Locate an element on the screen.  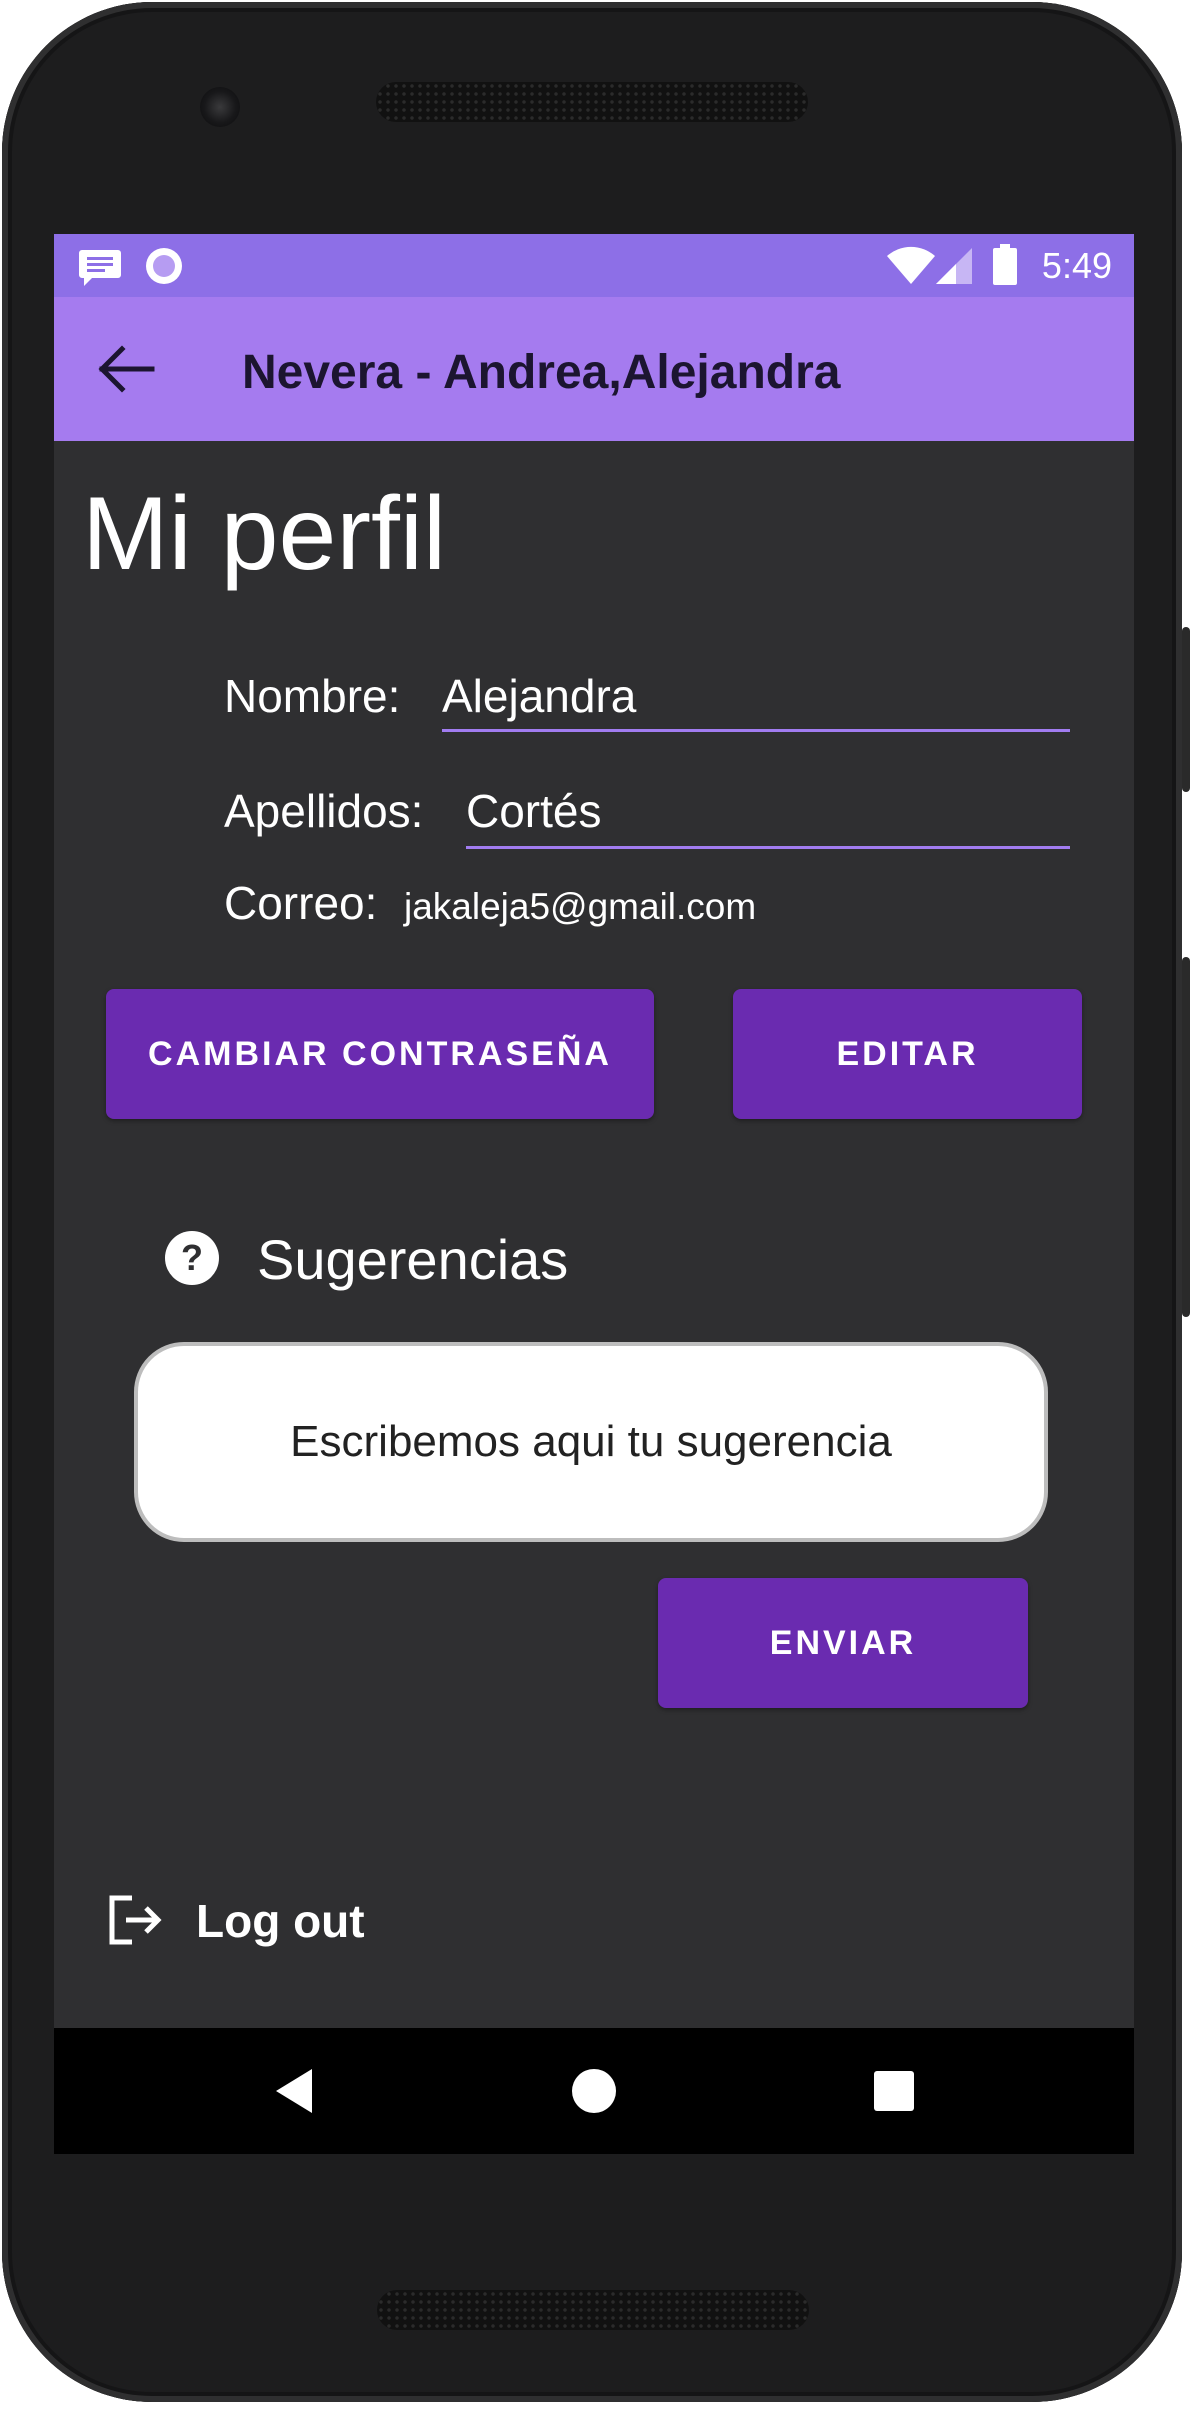
navigation-bar is located at coordinates (594, 2091).